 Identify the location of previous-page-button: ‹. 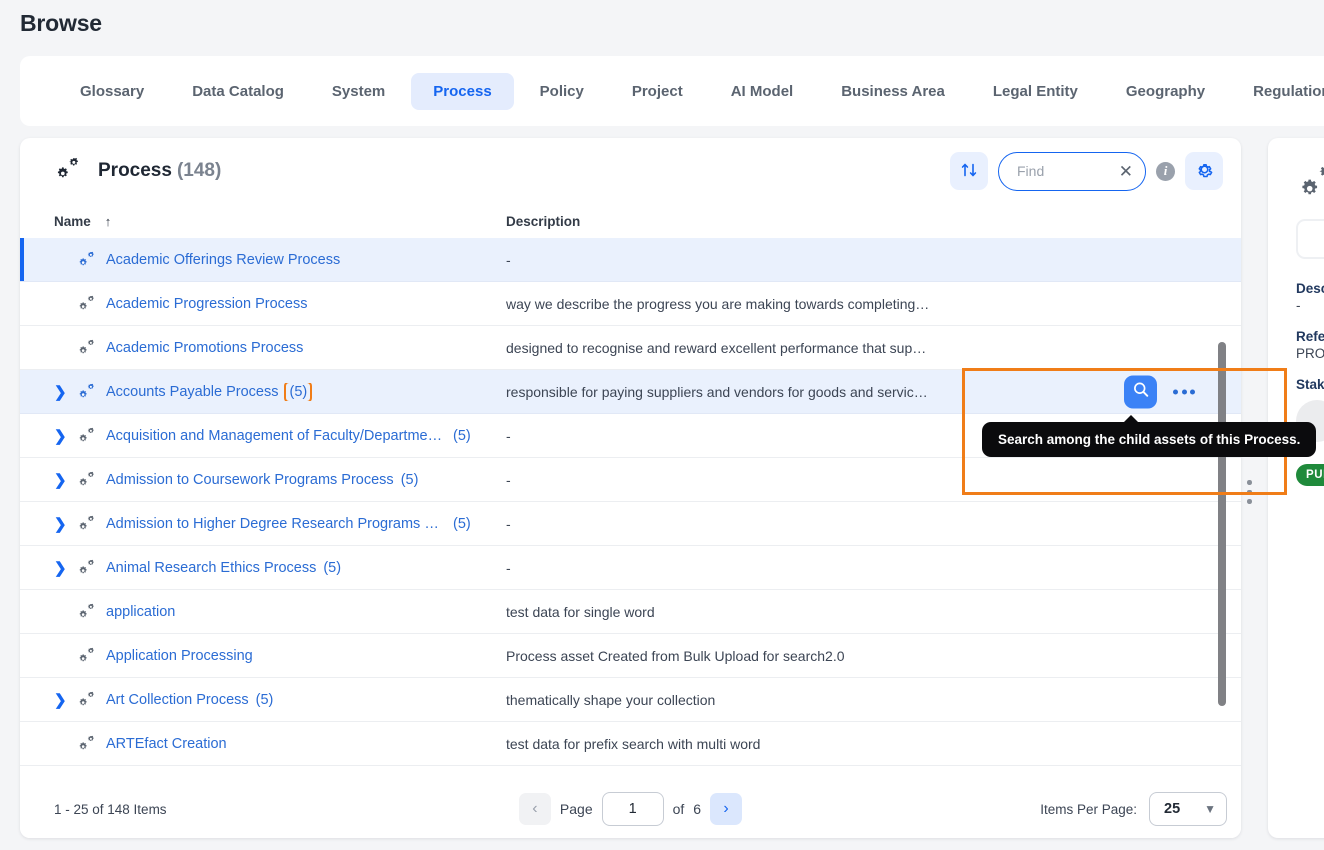
(534, 809).